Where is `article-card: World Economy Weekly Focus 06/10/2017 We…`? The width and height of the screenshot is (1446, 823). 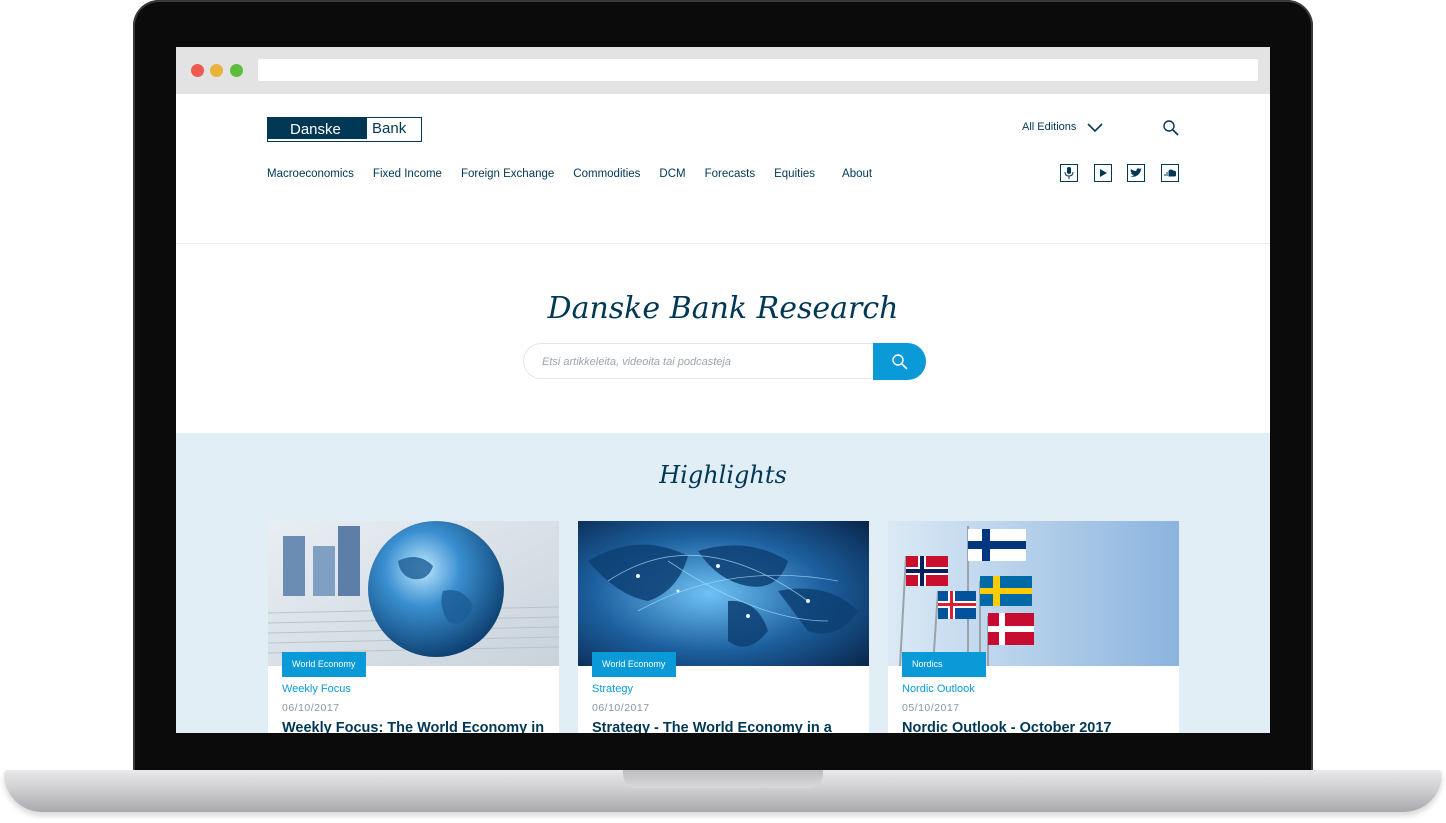
article-card: World Economy Weekly Focus 06/10/2017 We… is located at coordinates (413, 627).